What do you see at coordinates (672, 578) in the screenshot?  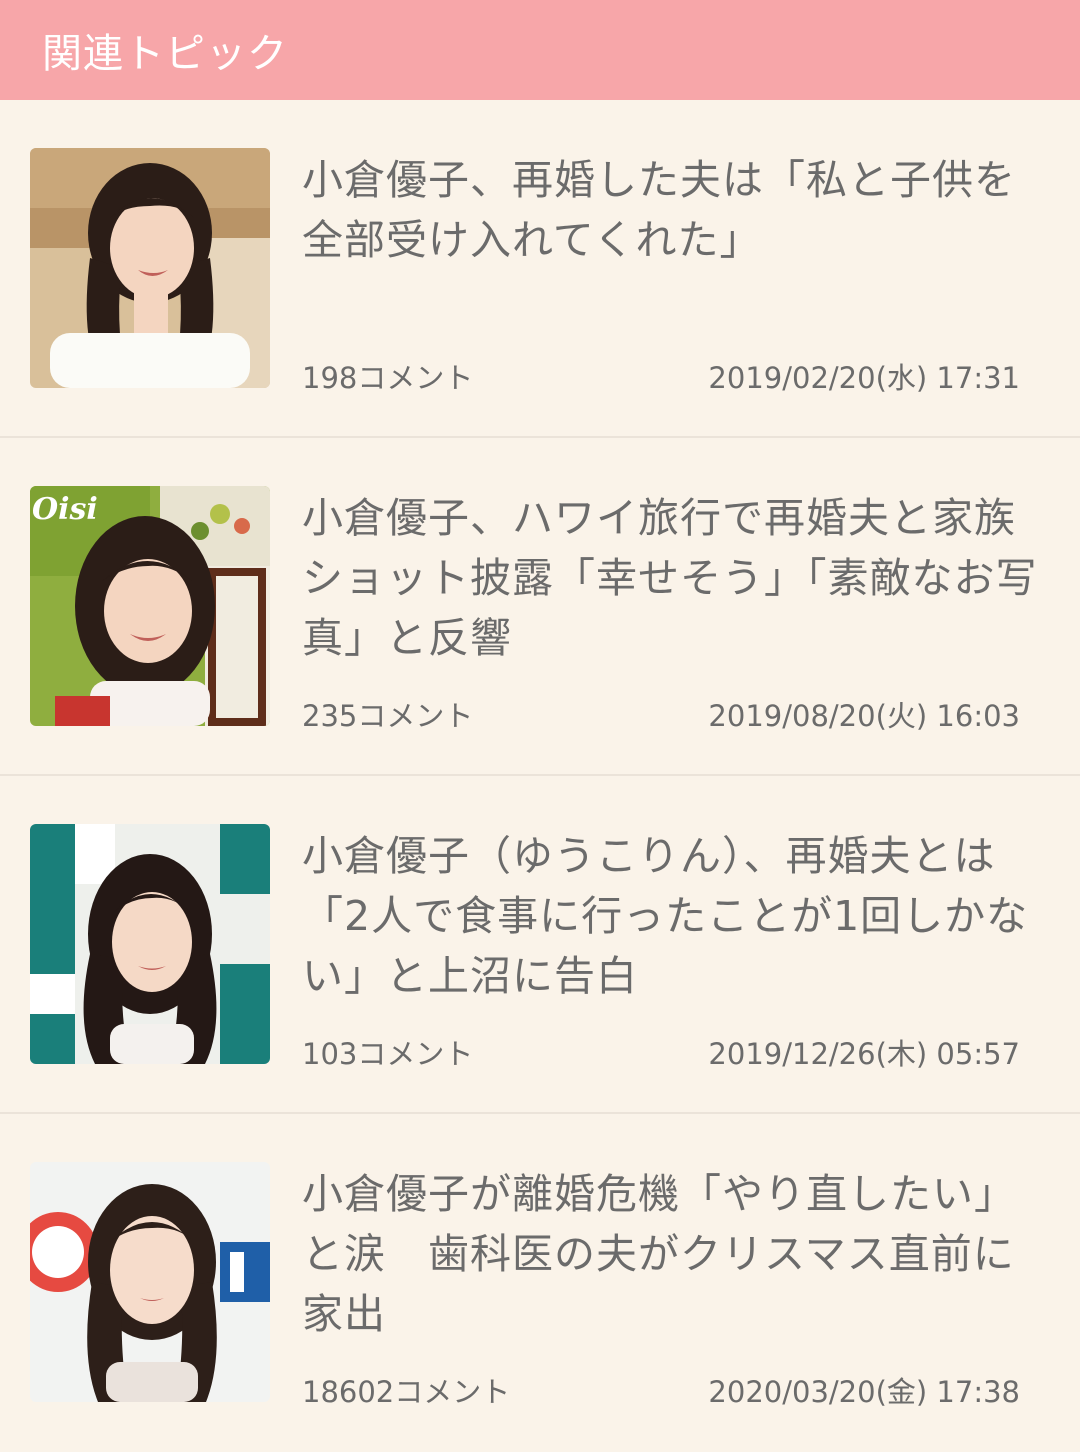 I see `topic-title: 小倉優子、ハワイ旅行で再婚夫と家族ショット披露「幸せそう」「素敵なお写真」と反響` at bounding box center [672, 578].